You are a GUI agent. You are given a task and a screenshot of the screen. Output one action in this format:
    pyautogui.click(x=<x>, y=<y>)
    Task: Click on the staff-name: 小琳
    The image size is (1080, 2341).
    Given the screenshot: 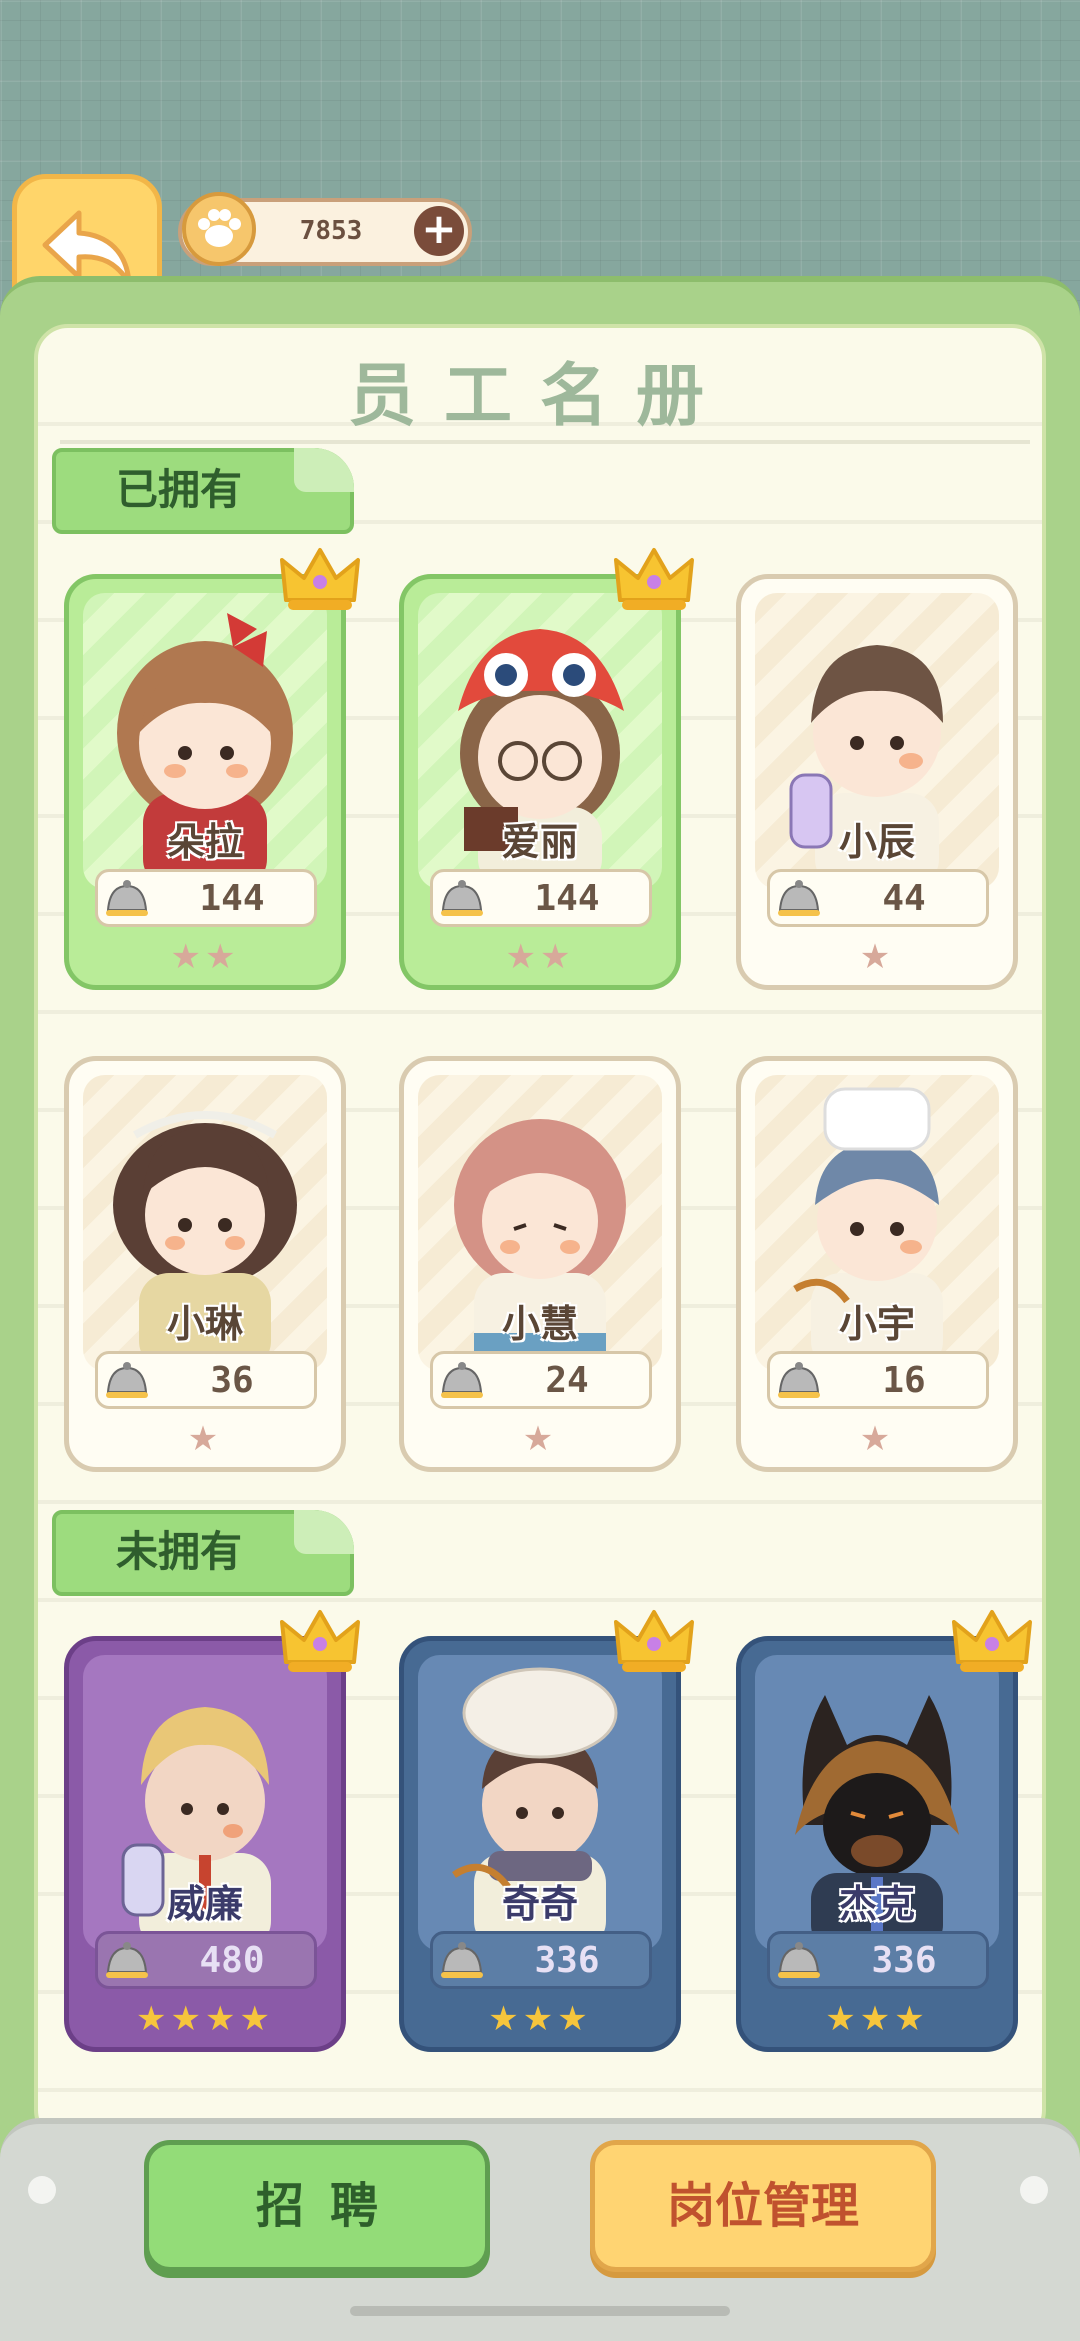 What is the action you would take?
    pyautogui.click(x=204, y=1324)
    